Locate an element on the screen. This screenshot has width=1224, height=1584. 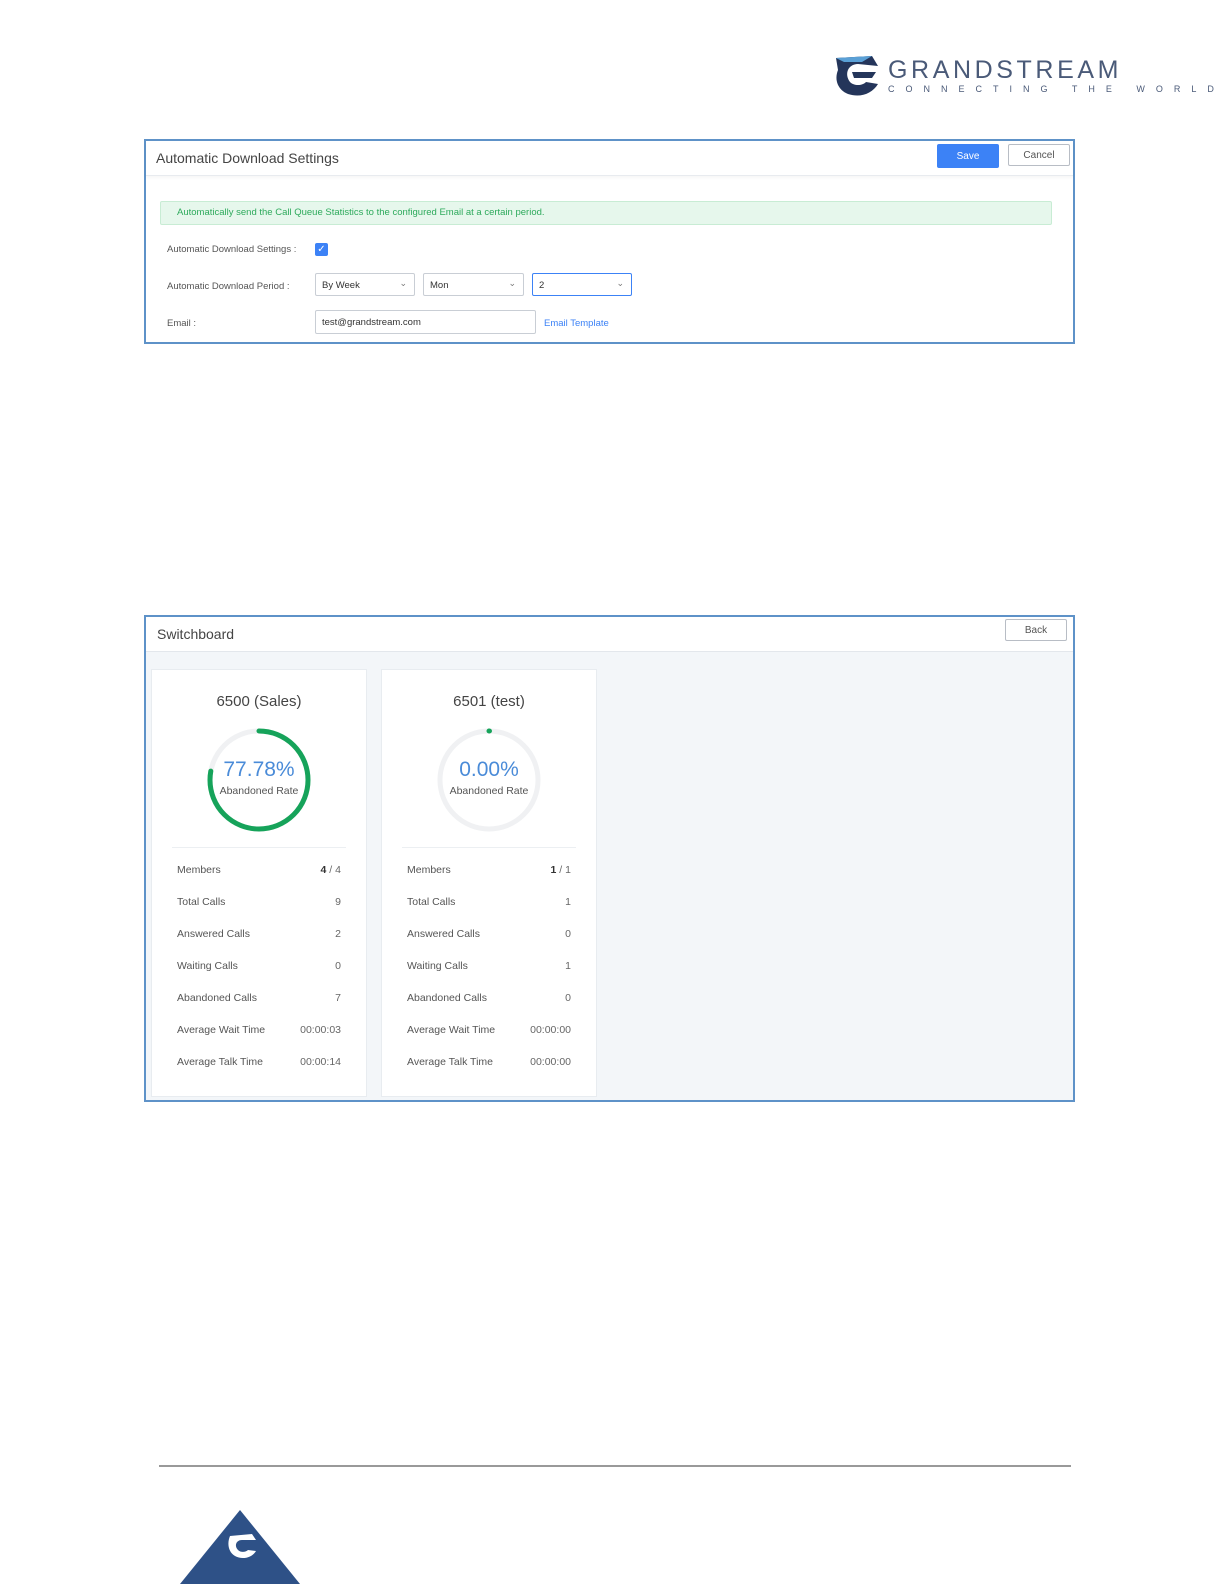
period-type-select: By Week ⌄ is located at coordinates (365, 284).